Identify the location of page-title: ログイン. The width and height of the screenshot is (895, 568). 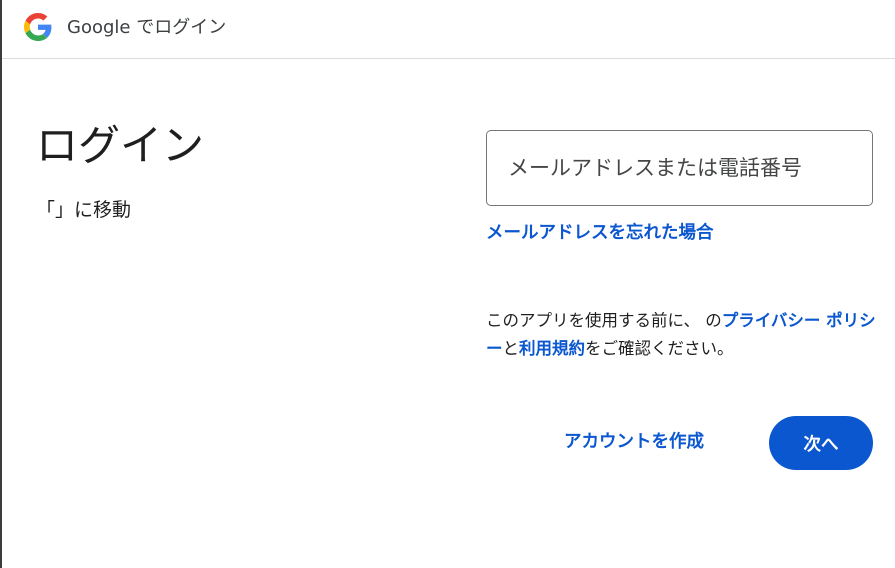
(120, 145).